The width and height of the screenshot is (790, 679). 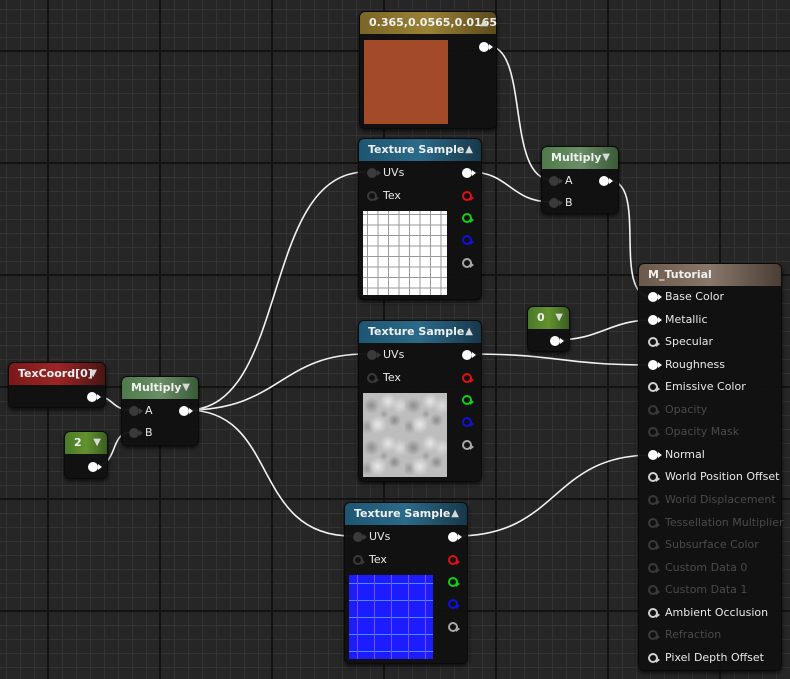 I want to click on node-header: TexCoord[0] ▼, so click(x=57, y=374).